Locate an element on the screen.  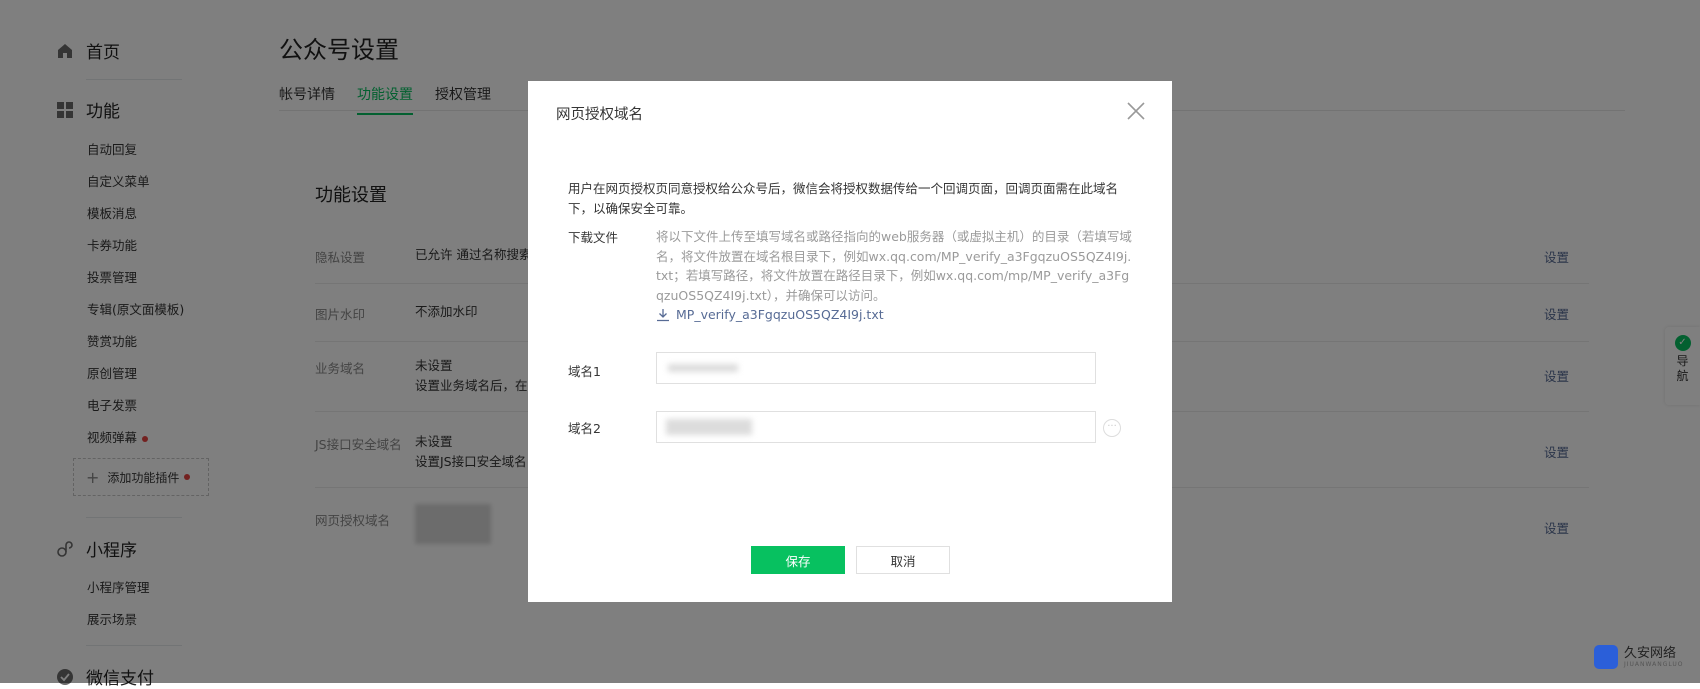
cancel-button: 取消 is located at coordinates (903, 560).